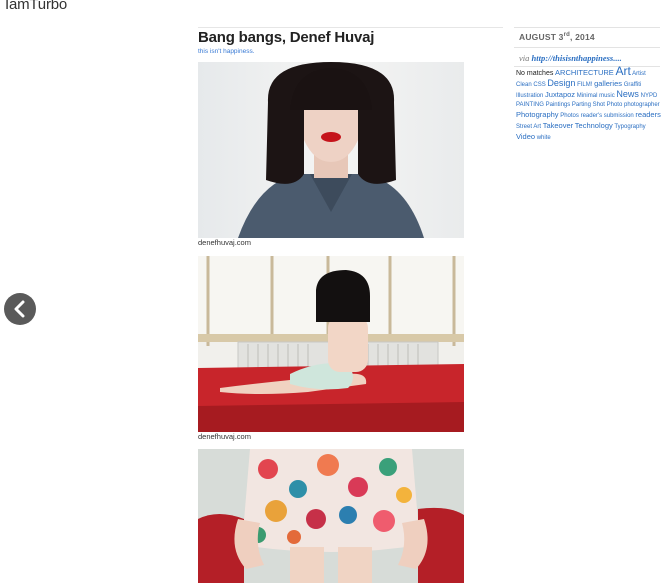  Describe the element at coordinates (569, 116) in the screenshot. I see `tag-link: Photos` at that location.